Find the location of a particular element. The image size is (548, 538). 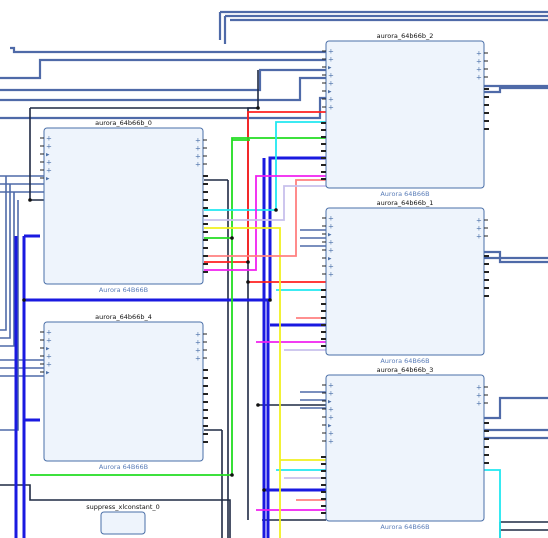

block-xc: suppress_xlconstant_0 is located at coordinates (123, 519).